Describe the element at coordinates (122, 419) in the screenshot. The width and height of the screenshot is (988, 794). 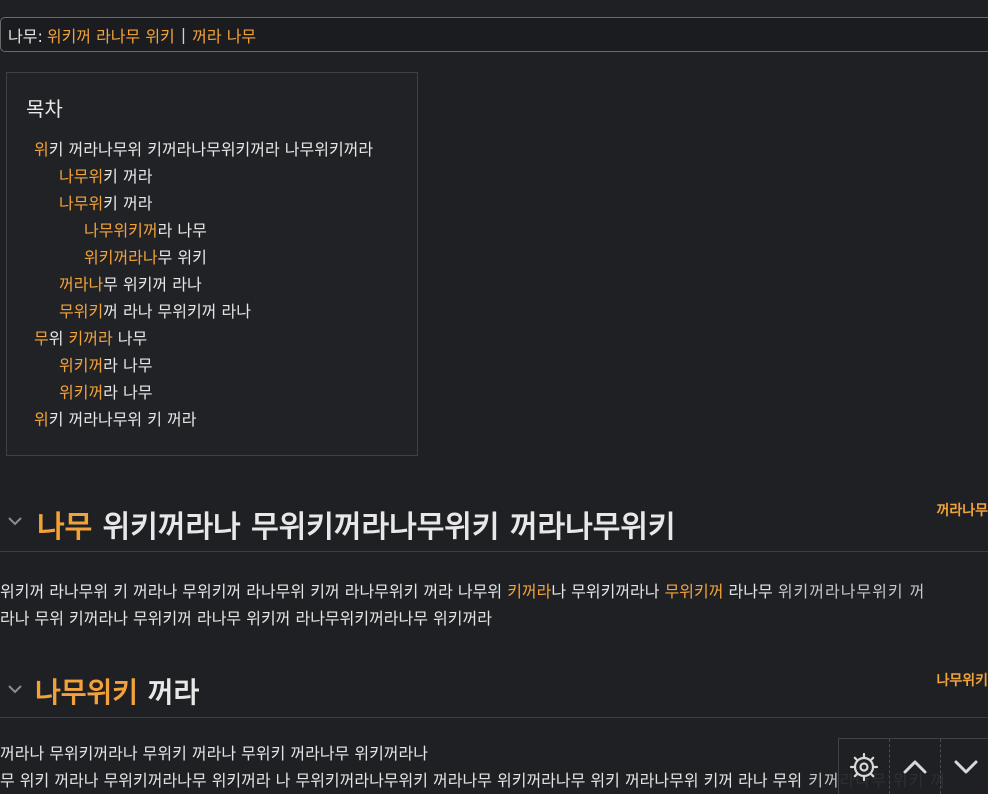
I see `toc-item-label: 키 꺼라나무위 키 꺼라` at that location.